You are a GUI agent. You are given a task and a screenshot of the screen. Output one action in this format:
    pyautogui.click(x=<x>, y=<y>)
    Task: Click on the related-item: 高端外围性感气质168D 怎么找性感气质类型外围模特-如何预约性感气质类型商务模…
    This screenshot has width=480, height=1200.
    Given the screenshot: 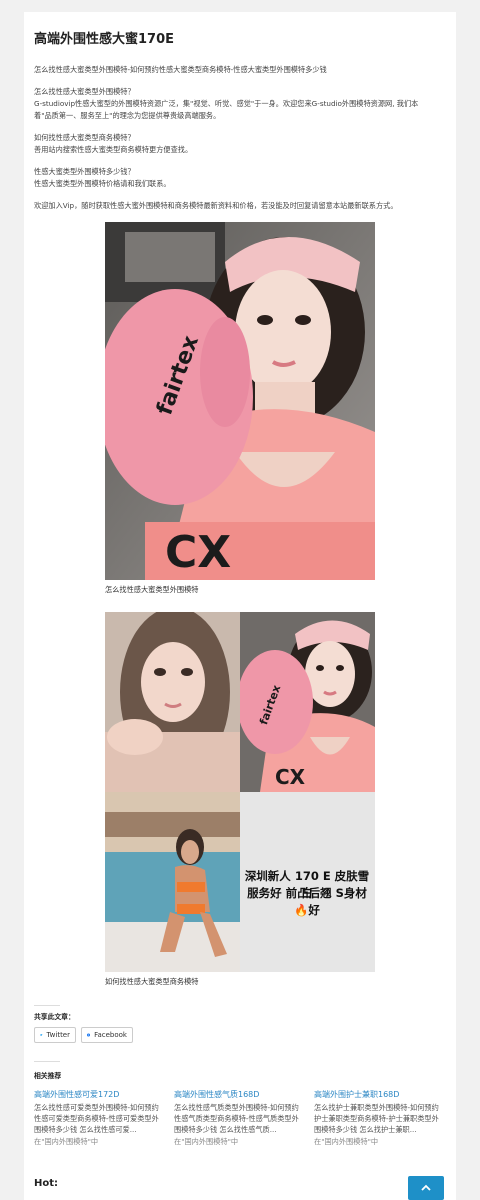 What is the action you would take?
    pyautogui.click(x=237, y=1118)
    